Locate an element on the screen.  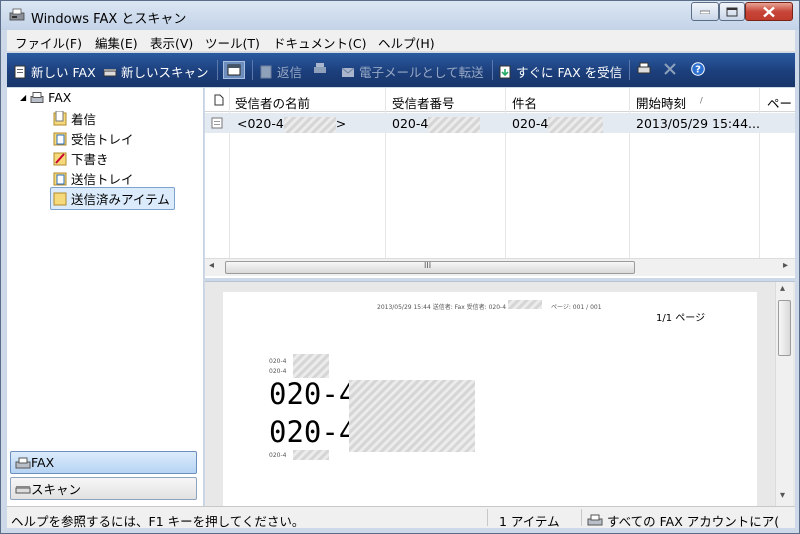
status-account: すべての FAX アカウントにア( is located at coordinates (683, 520).